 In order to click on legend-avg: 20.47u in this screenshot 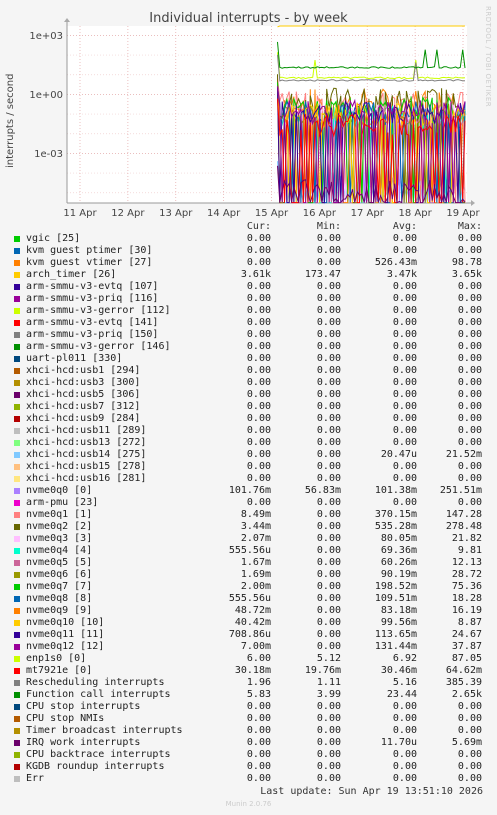, I will do `click(398, 454)`.